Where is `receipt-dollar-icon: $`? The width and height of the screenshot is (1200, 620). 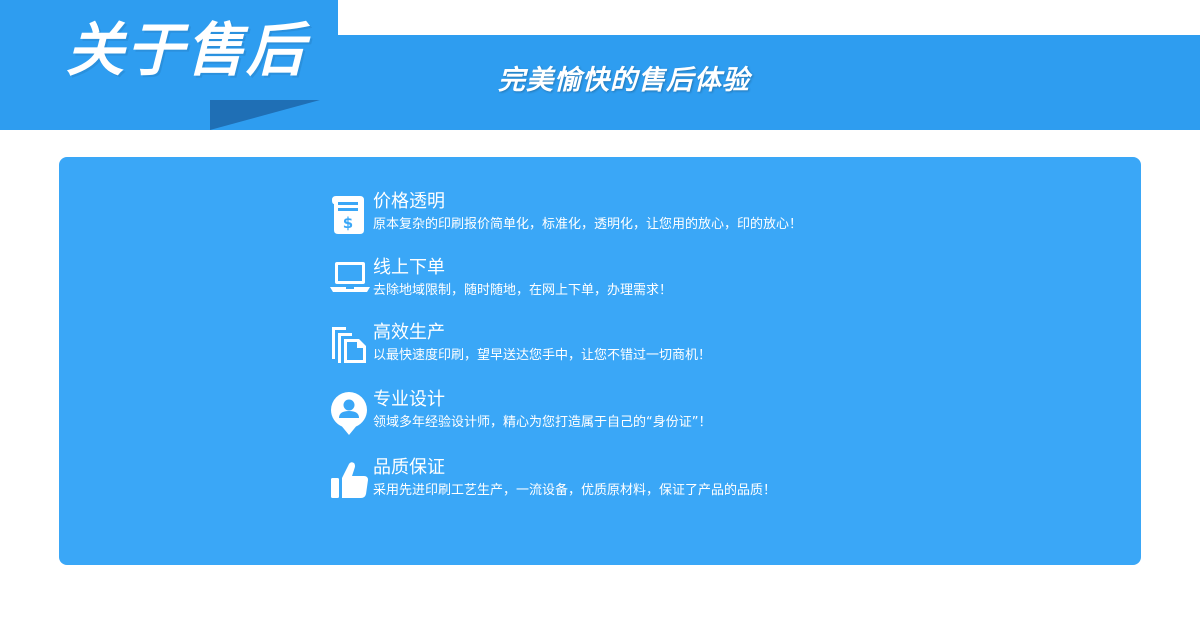
receipt-dollar-icon: $ is located at coordinates (348, 215).